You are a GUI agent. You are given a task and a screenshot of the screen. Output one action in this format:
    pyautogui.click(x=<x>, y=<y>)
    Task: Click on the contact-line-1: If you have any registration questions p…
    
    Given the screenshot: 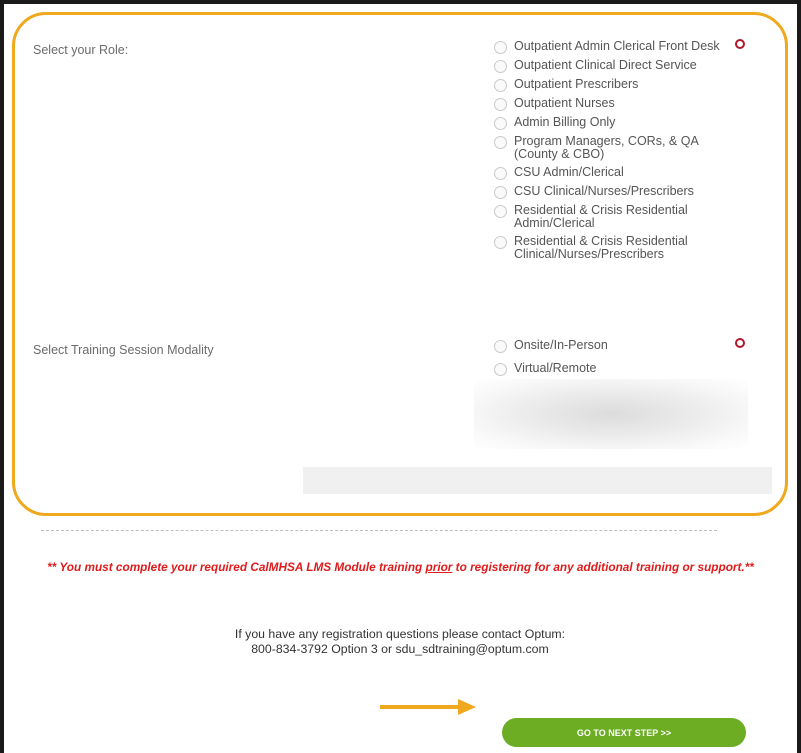 What is the action you would take?
    pyautogui.click(x=400, y=634)
    